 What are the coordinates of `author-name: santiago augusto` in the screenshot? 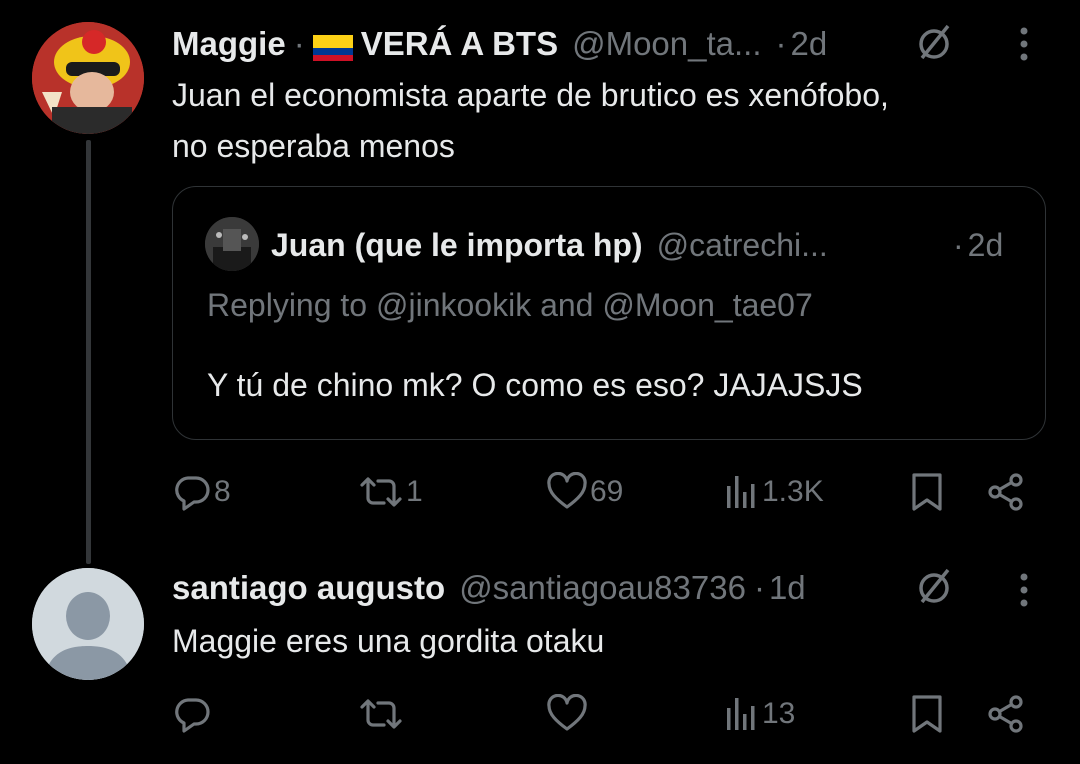 It's located at (308, 588).